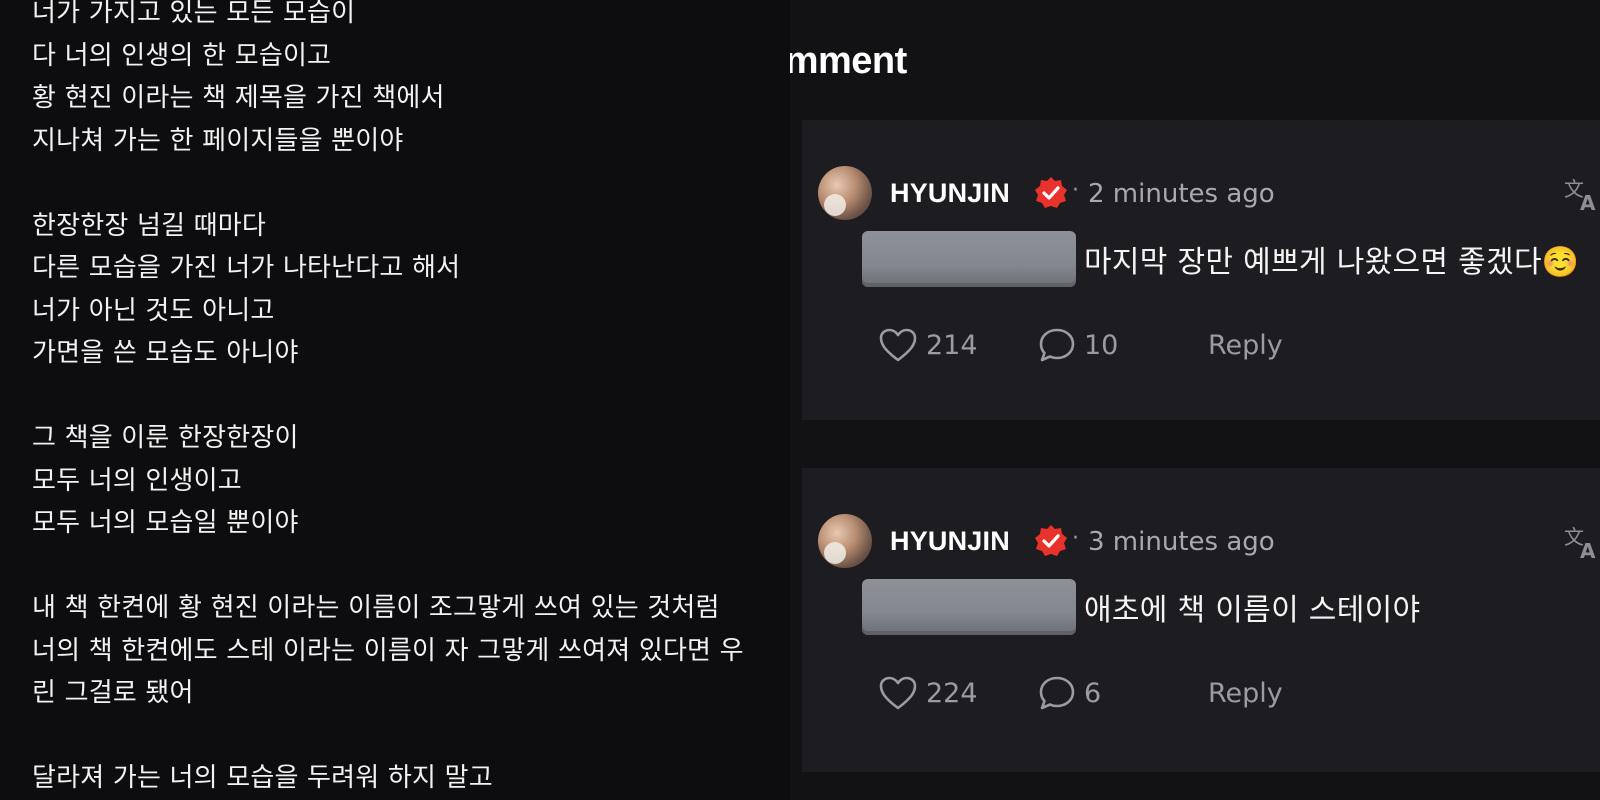 The image size is (1600, 800). I want to click on comment-body: 애초에 책 이름이 스테이야, so click(1141, 607).